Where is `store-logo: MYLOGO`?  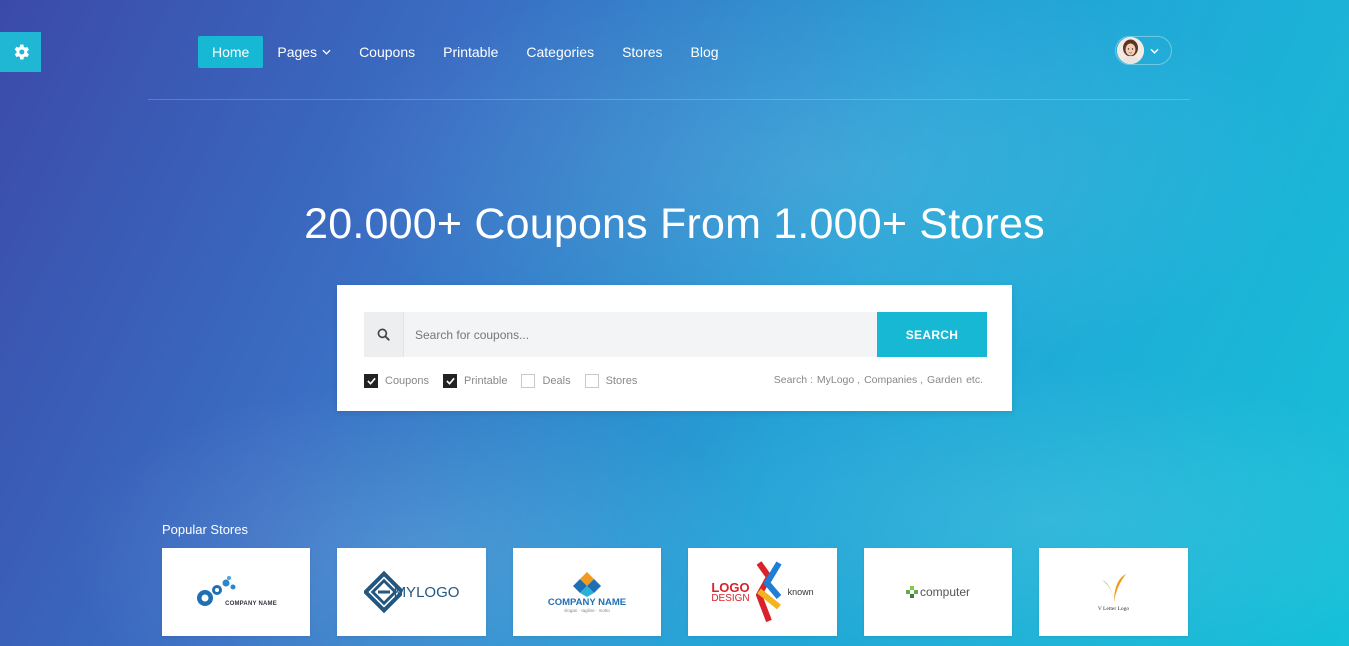
store-logo: MYLOGO is located at coordinates (411, 592).